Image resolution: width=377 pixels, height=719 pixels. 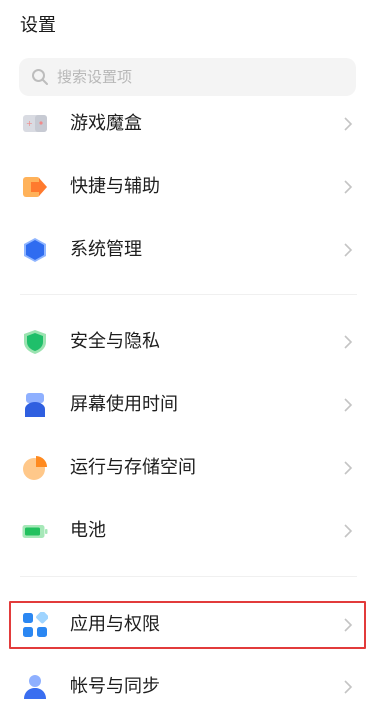 What do you see at coordinates (197, 77) in the screenshot?
I see `search-input` at bounding box center [197, 77].